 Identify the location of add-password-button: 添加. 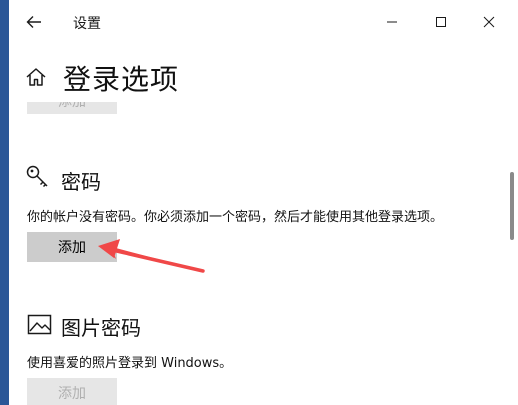
(72, 247).